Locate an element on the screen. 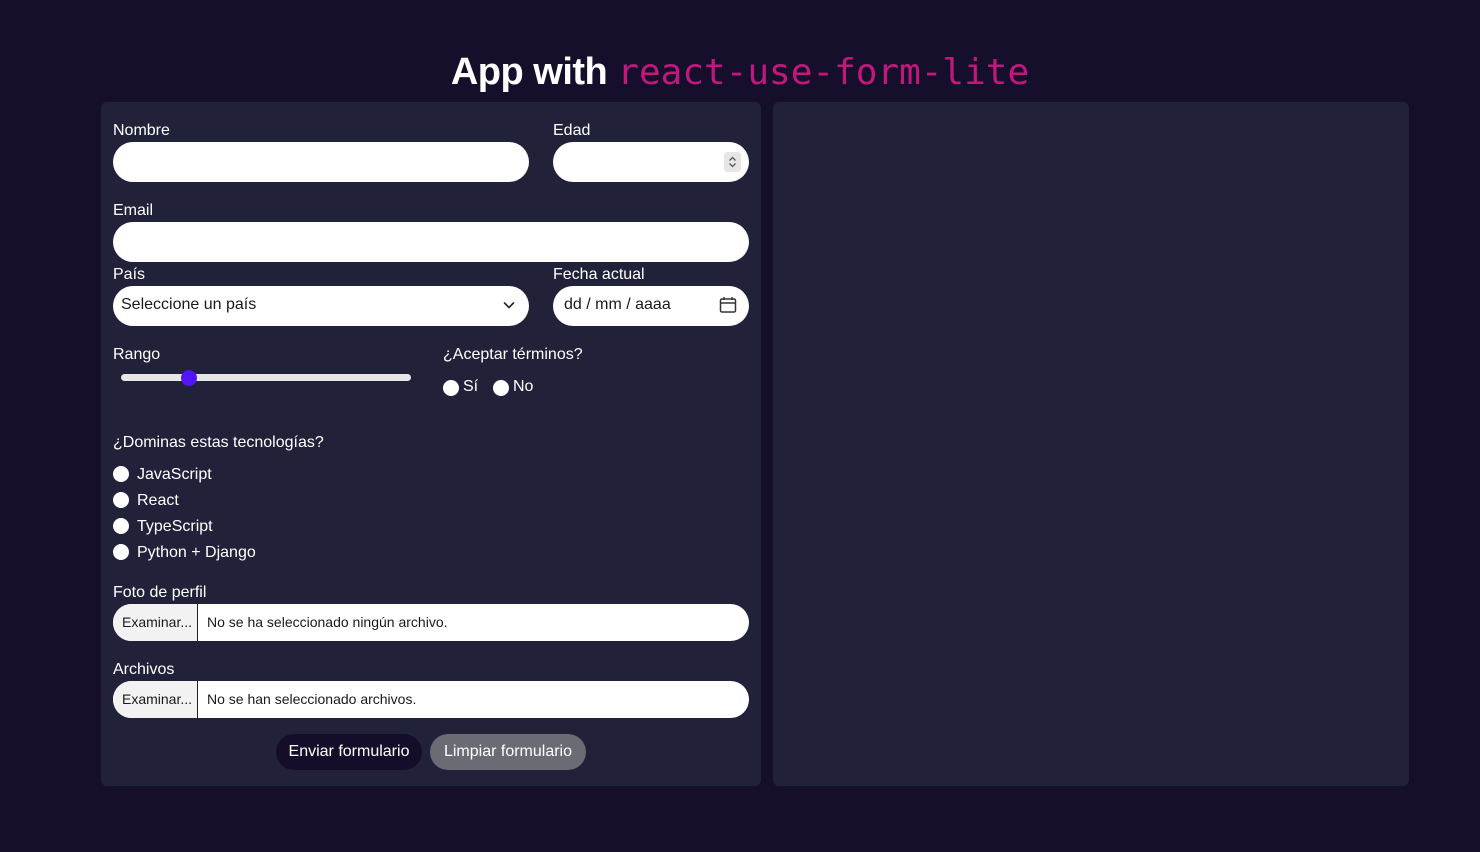  email-input is located at coordinates (431, 242).